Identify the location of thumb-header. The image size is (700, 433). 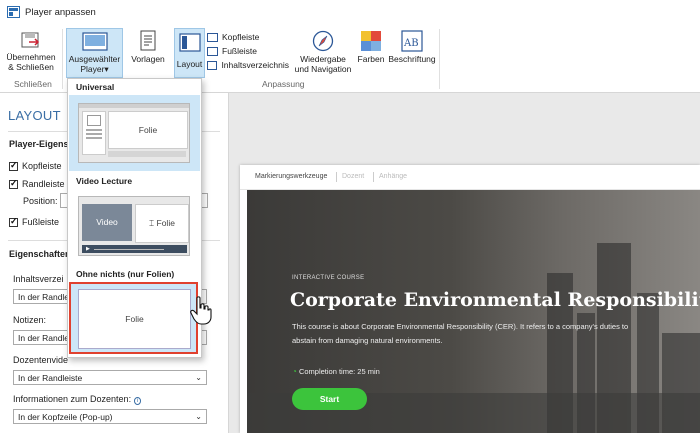
(134, 106).